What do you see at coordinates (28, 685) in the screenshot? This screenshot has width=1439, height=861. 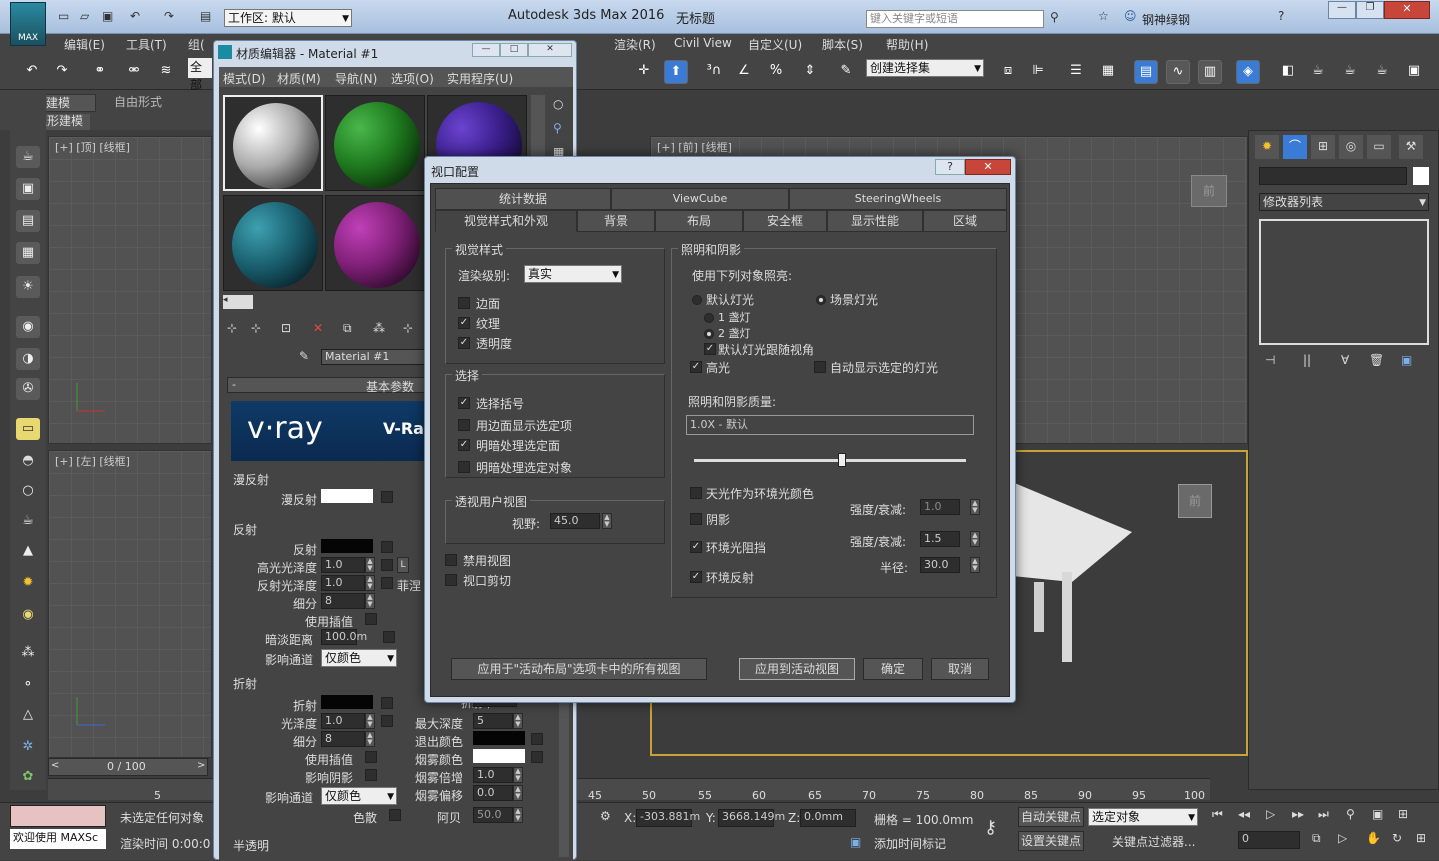 I see `molecule-icon: ⚬` at bounding box center [28, 685].